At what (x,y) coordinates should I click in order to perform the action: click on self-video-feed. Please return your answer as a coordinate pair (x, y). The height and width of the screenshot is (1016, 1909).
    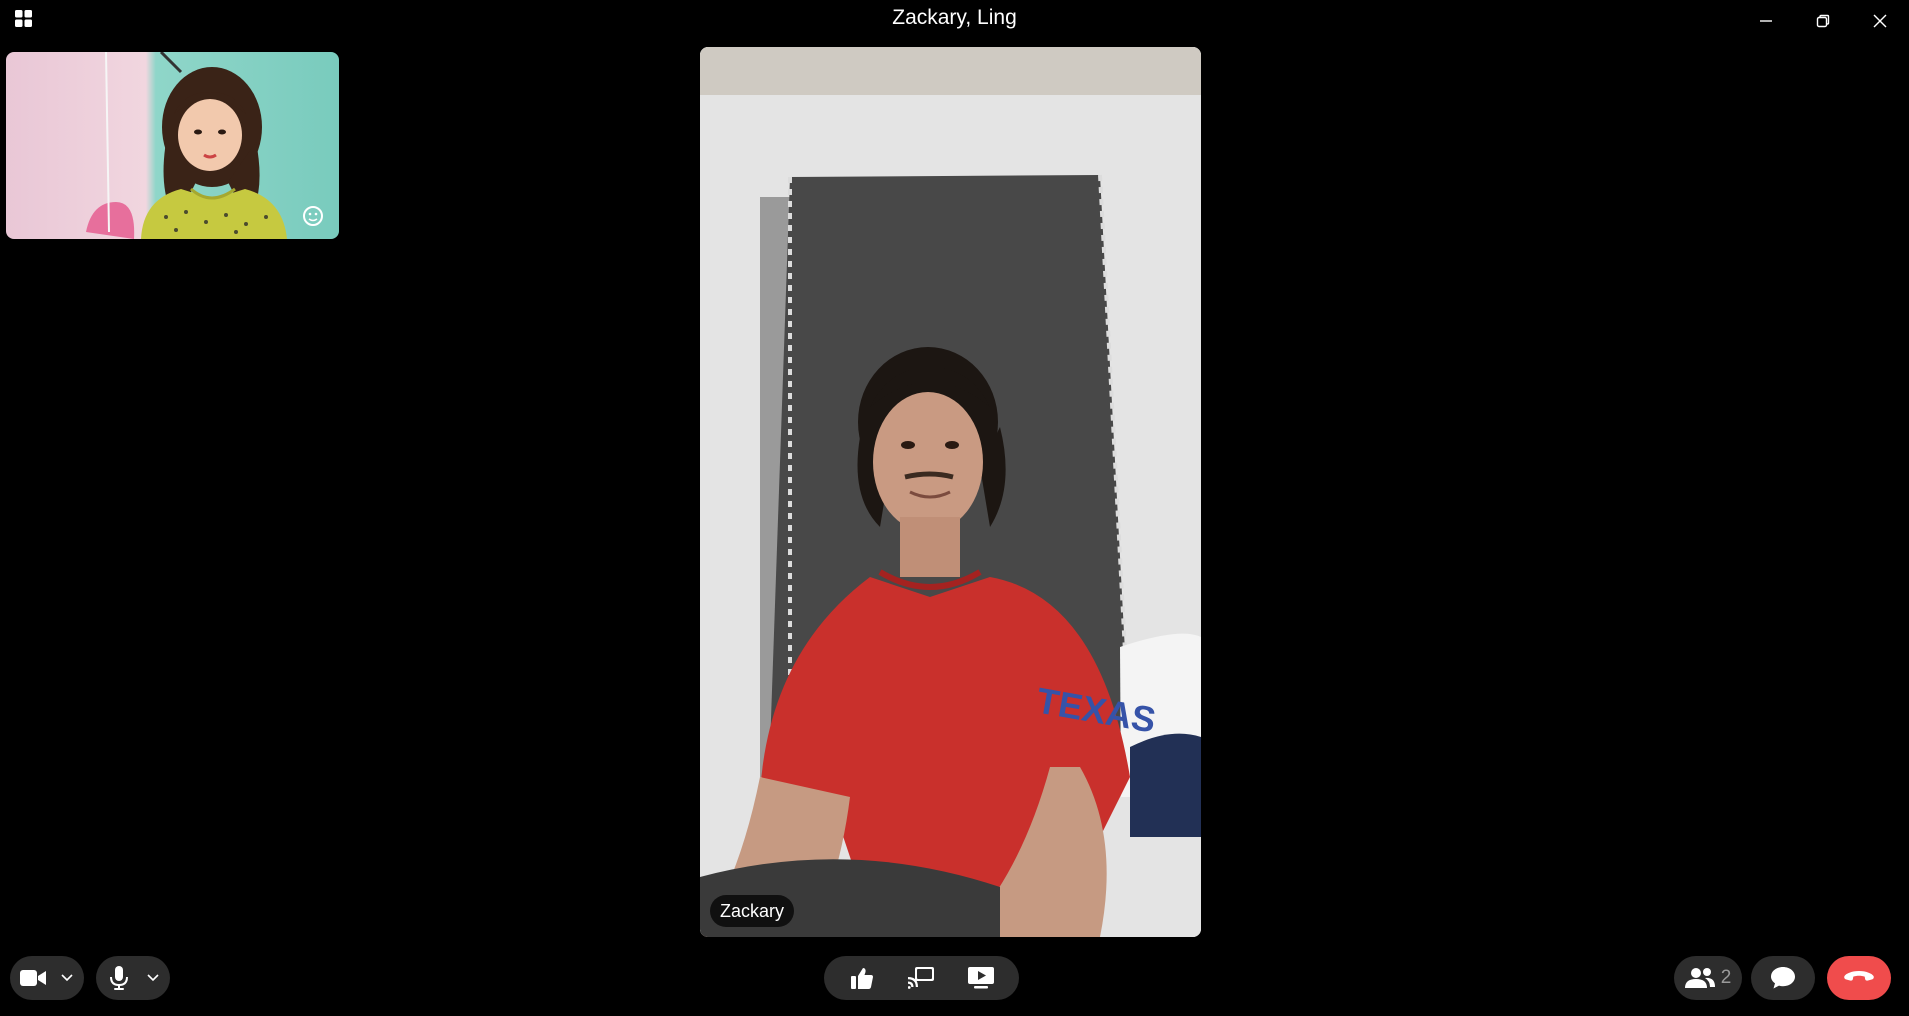
    Looking at the image, I should click on (172, 145).